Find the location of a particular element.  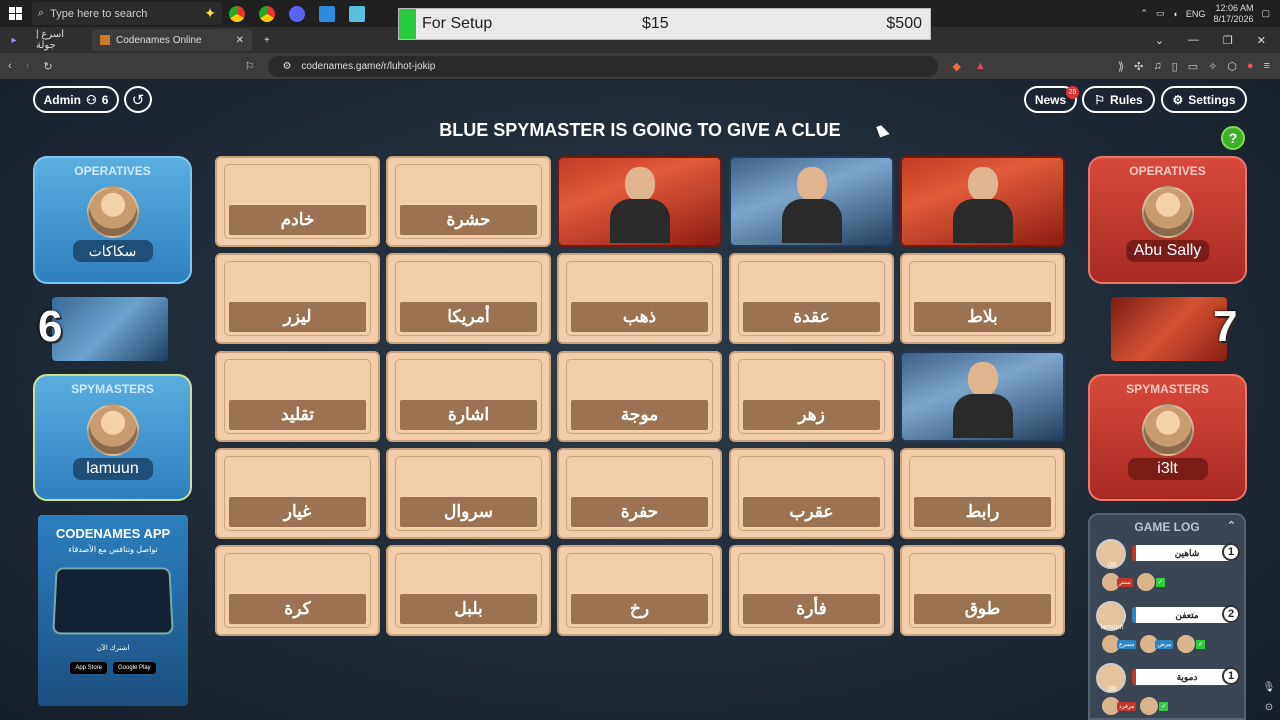

windows-start-button is located at coordinates (15, 13).